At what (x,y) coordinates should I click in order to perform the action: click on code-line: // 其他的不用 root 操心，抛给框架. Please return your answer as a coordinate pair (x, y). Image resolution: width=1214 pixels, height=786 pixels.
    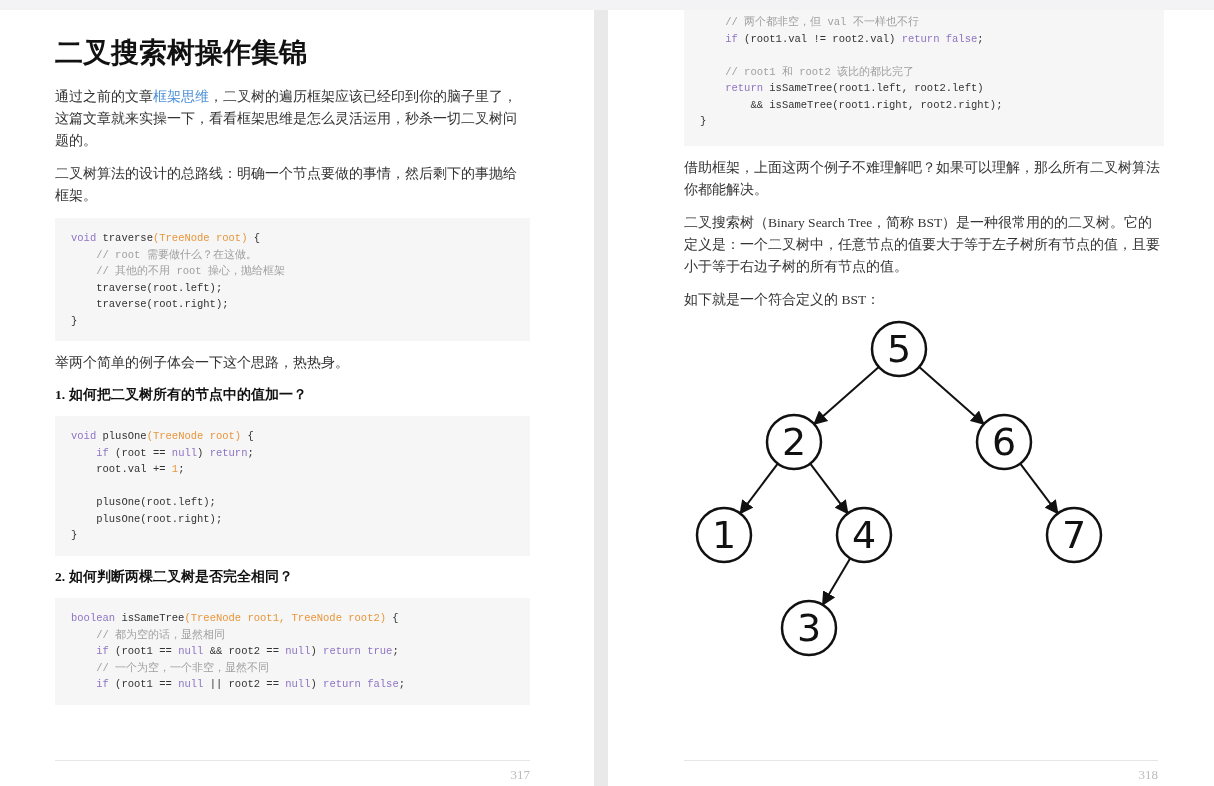
    Looking at the image, I should click on (190, 271).